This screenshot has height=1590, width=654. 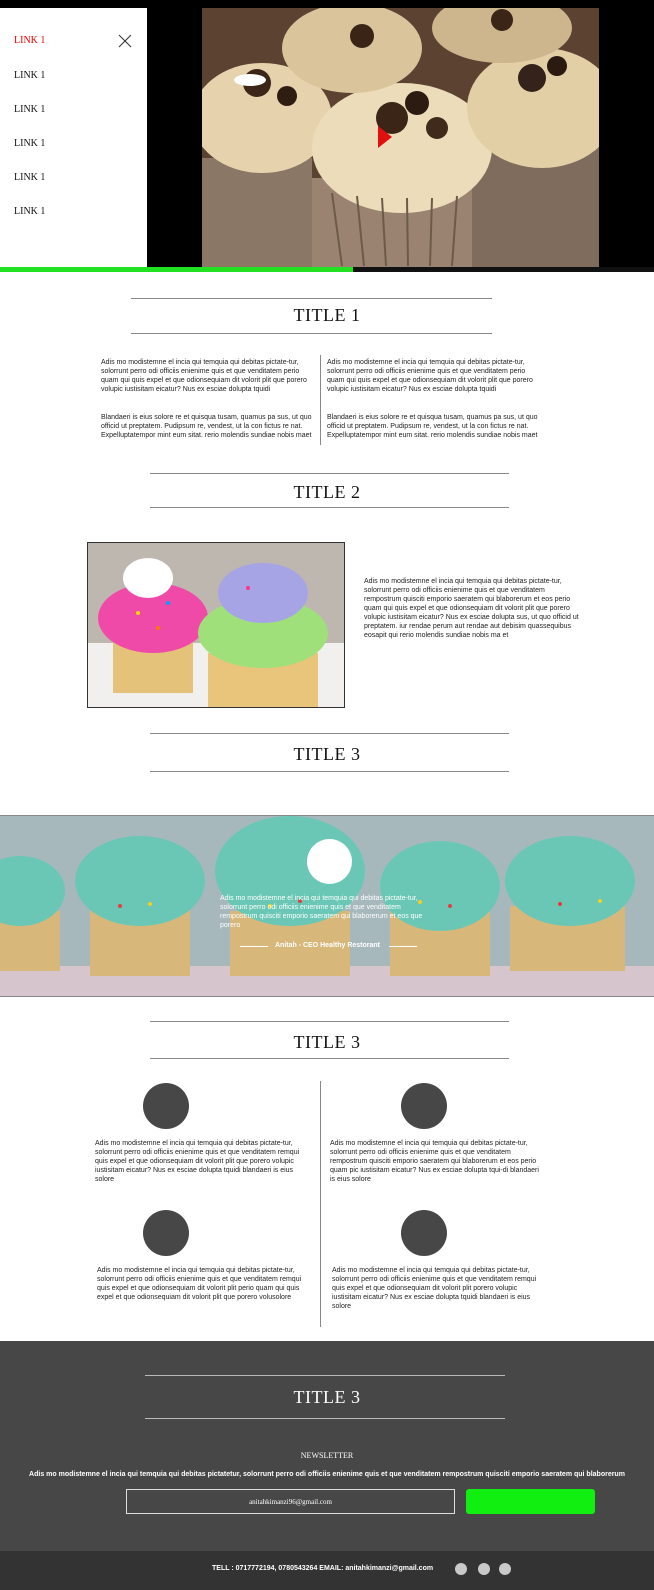 I want to click on footer-title: TITLE 3, so click(x=327, y=1397).